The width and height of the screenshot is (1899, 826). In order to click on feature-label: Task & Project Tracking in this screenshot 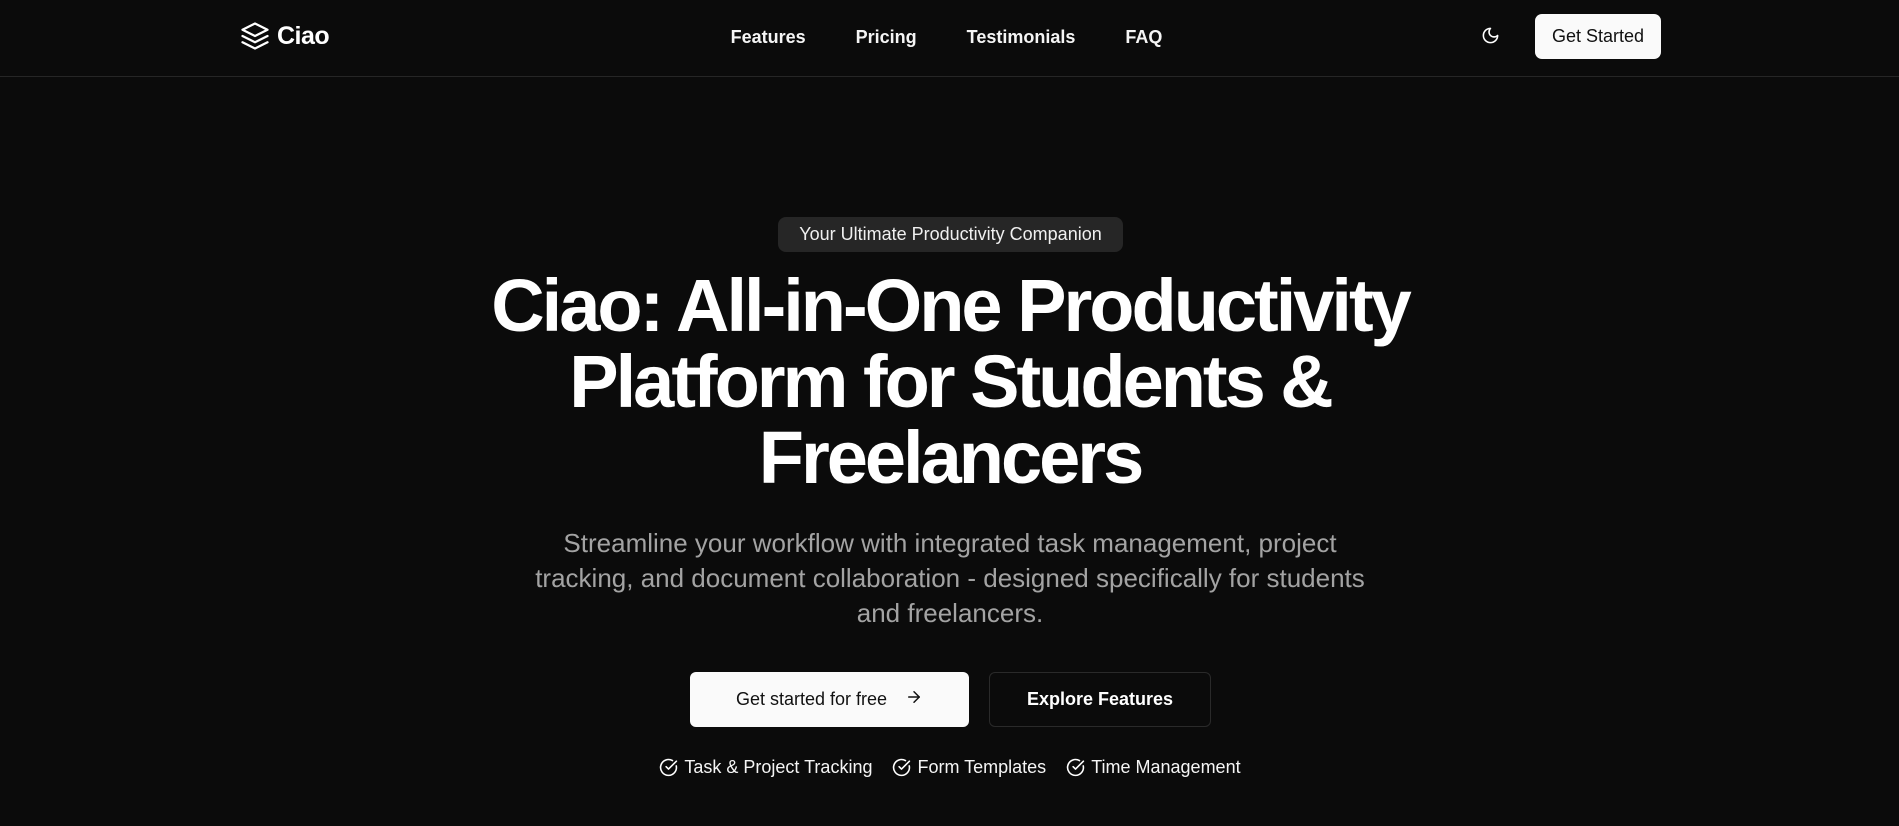, I will do `click(778, 767)`.